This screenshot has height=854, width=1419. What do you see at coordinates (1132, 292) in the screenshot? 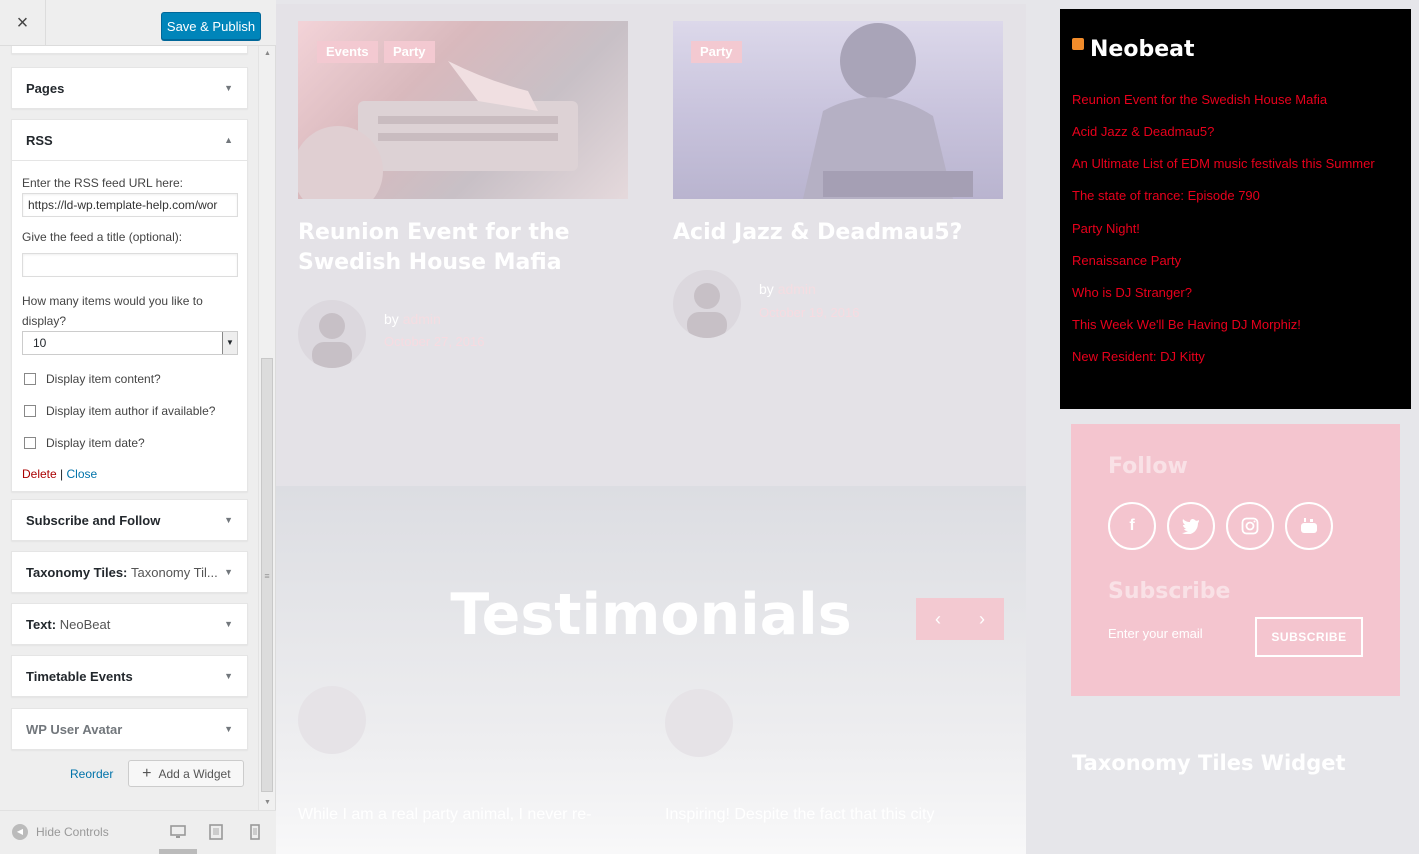
I see `rss-link: Who is DJ Stranger?` at bounding box center [1132, 292].